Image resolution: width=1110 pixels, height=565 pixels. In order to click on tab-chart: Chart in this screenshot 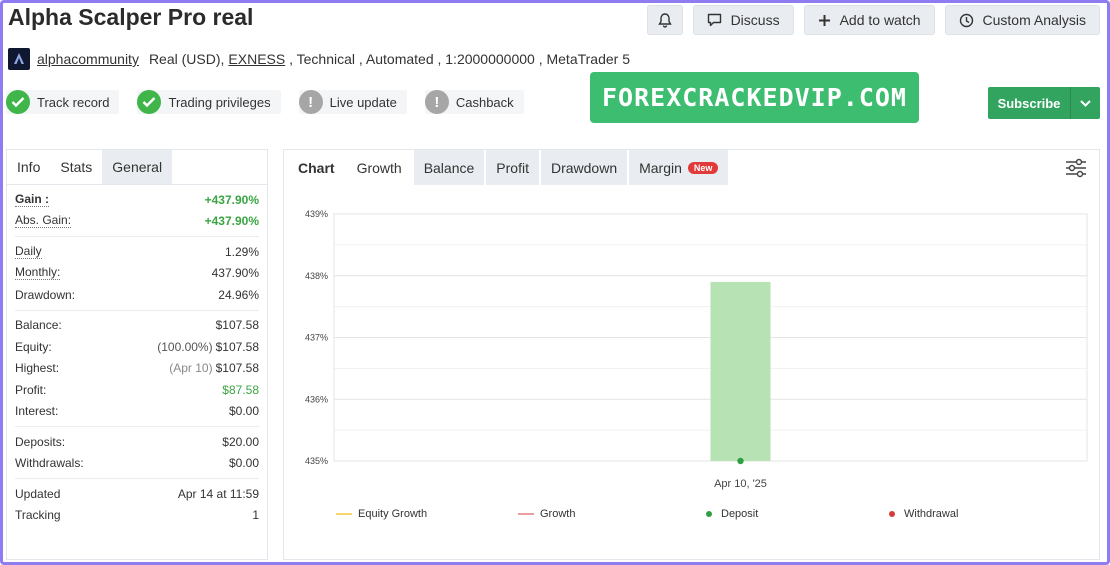, I will do `click(314, 167)`.